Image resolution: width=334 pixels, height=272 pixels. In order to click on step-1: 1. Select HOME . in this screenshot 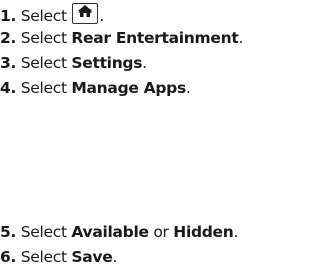, I will do `click(52, 14)`.